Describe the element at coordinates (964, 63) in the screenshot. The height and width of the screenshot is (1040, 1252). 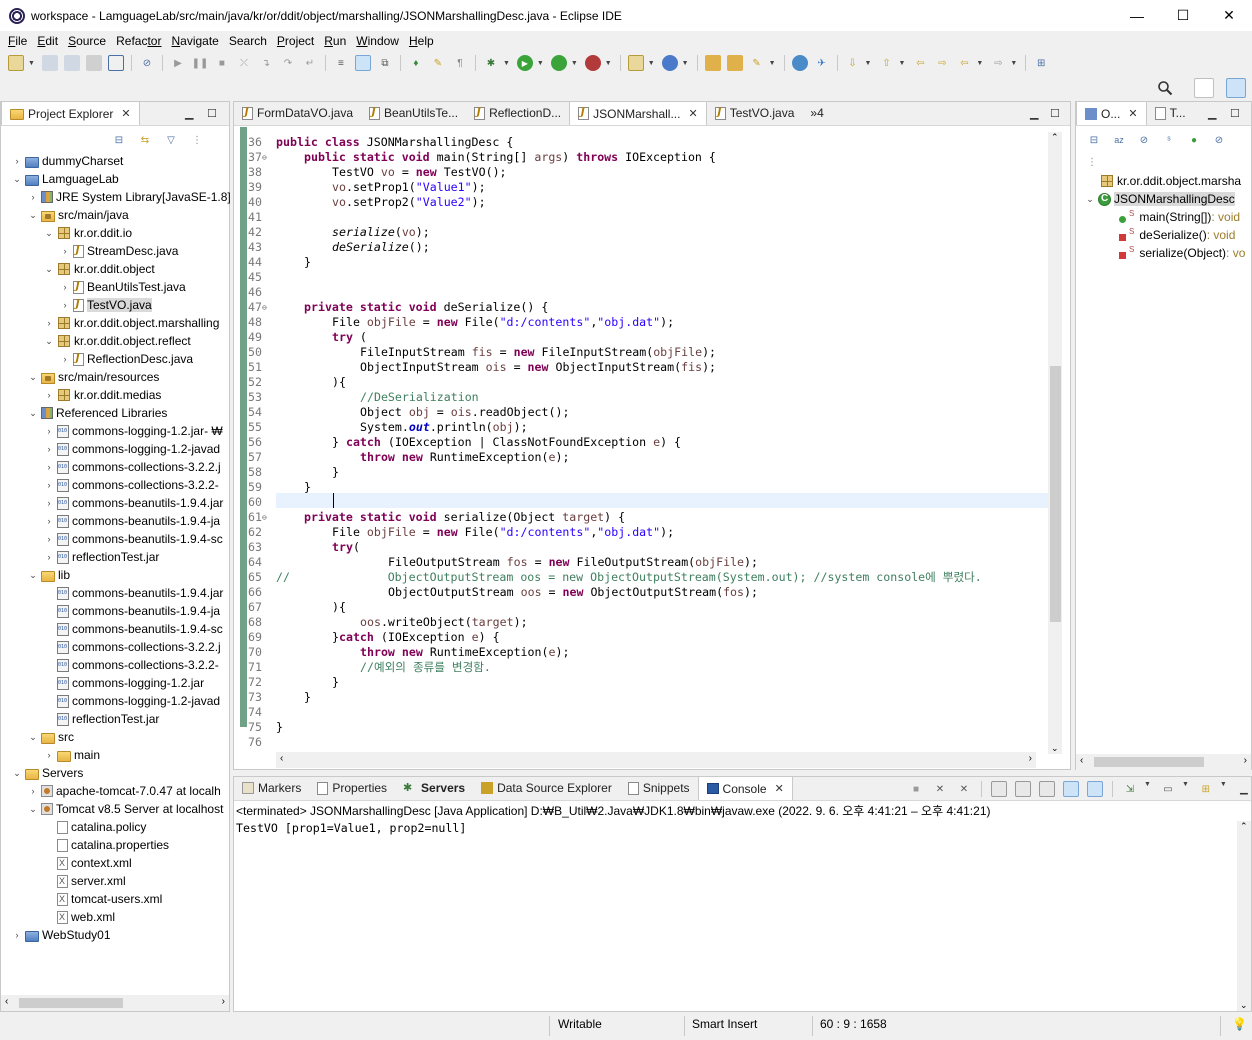
I see `back-icon: ⇦` at that location.